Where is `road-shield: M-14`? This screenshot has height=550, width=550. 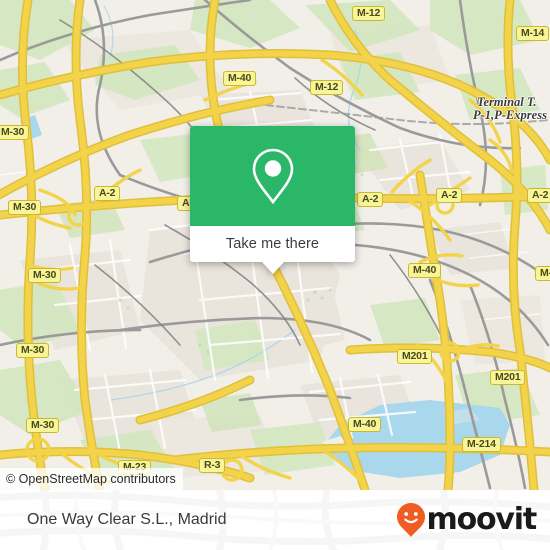
road-shield: M-14 is located at coordinates (533, 33).